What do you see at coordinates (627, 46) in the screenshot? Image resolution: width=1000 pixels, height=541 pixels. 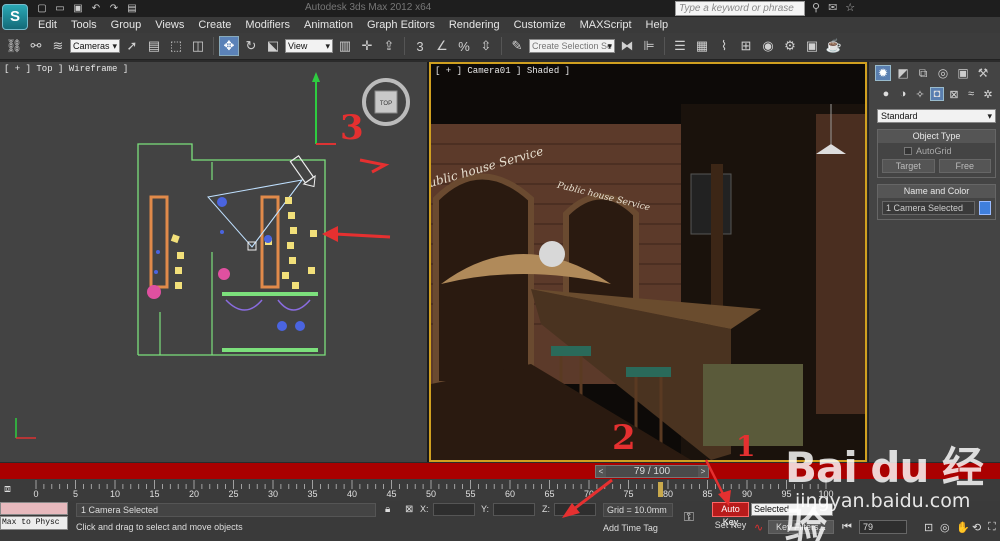 I see `mirror-icon: ⧓` at bounding box center [627, 46].